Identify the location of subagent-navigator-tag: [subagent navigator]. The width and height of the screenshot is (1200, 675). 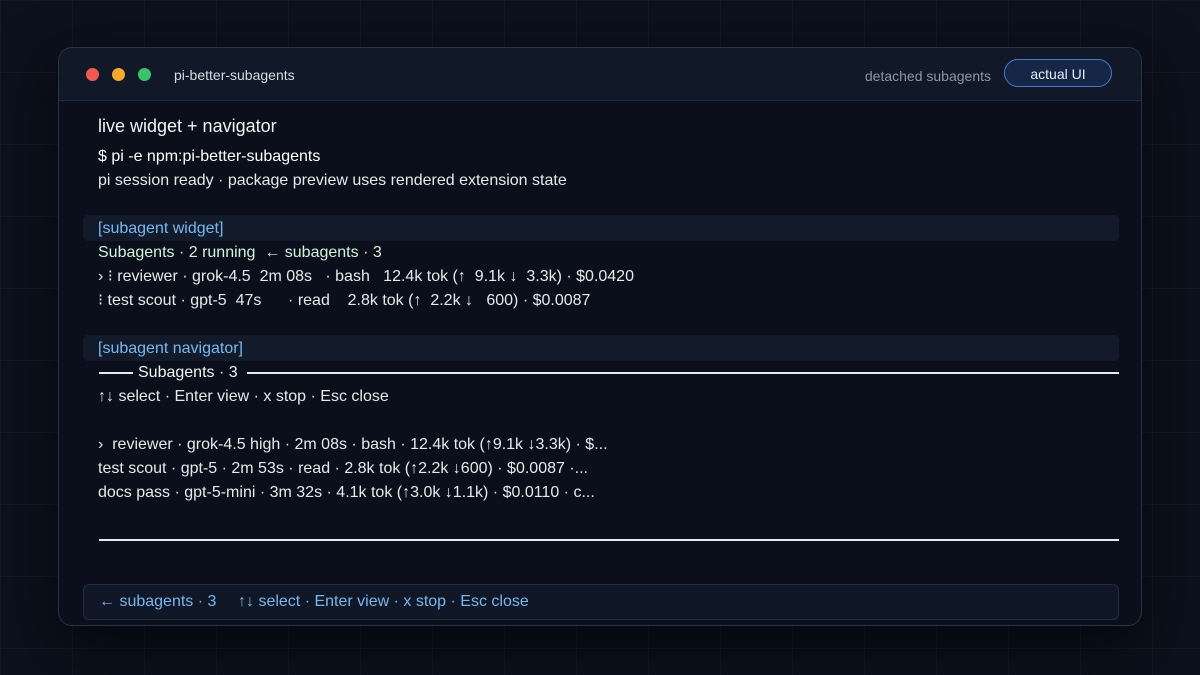
(170, 348).